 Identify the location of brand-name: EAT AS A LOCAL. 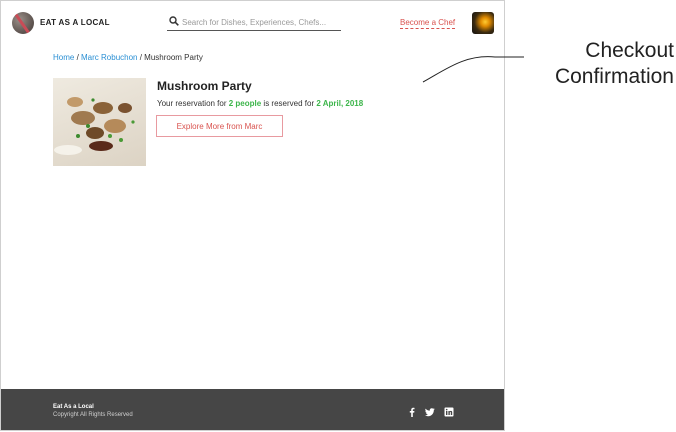
(75, 22).